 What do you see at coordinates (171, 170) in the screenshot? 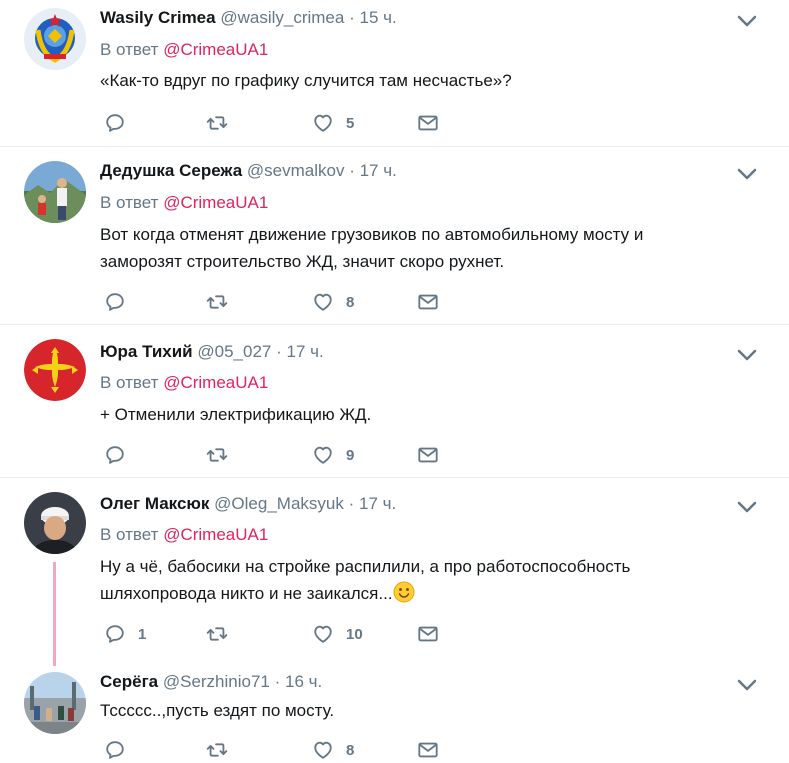
I see `display-name: Дедушка Сережа` at bounding box center [171, 170].